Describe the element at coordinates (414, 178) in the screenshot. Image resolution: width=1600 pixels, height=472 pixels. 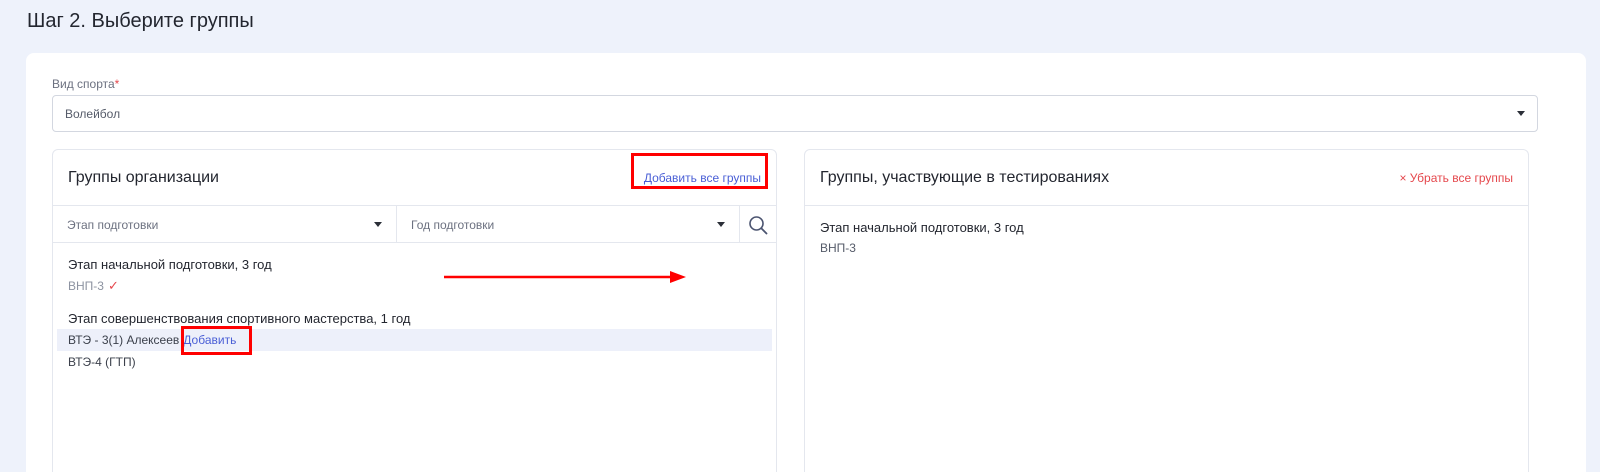
I see `org-groups-header: Группы организации Добавить все группы` at that location.